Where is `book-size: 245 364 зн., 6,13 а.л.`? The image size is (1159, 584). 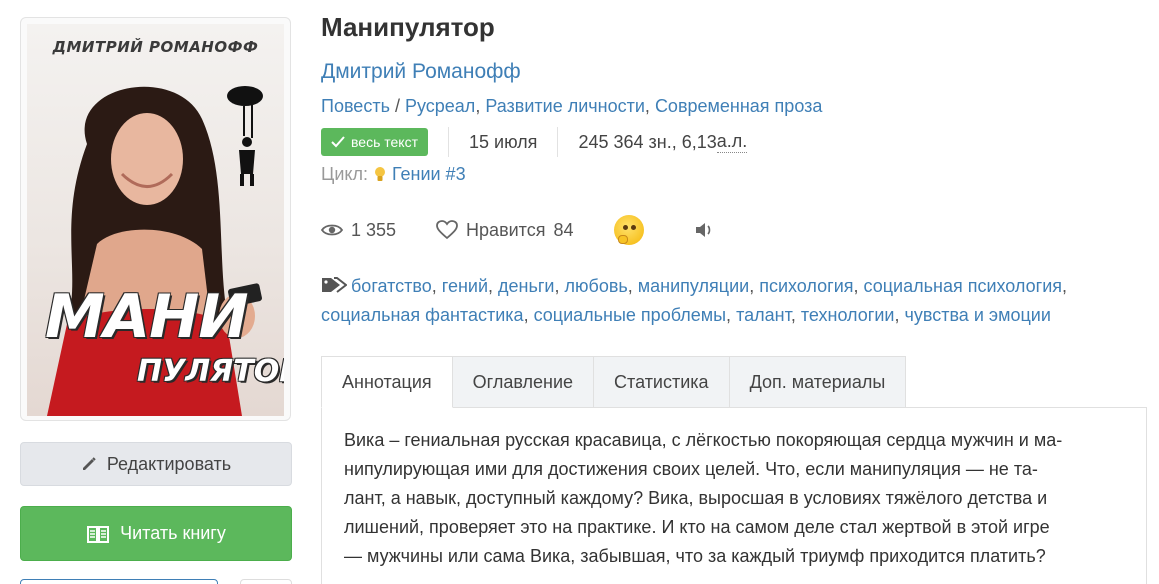 book-size: 245 364 зн., 6,13 а.л. is located at coordinates (662, 142).